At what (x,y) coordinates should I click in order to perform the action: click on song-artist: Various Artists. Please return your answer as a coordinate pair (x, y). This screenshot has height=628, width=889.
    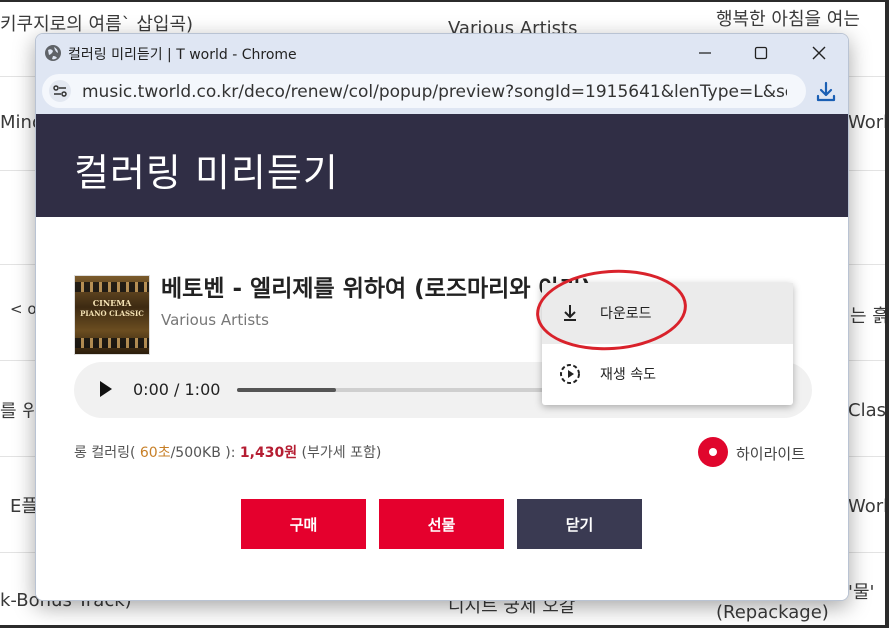
    Looking at the image, I should click on (215, 320).